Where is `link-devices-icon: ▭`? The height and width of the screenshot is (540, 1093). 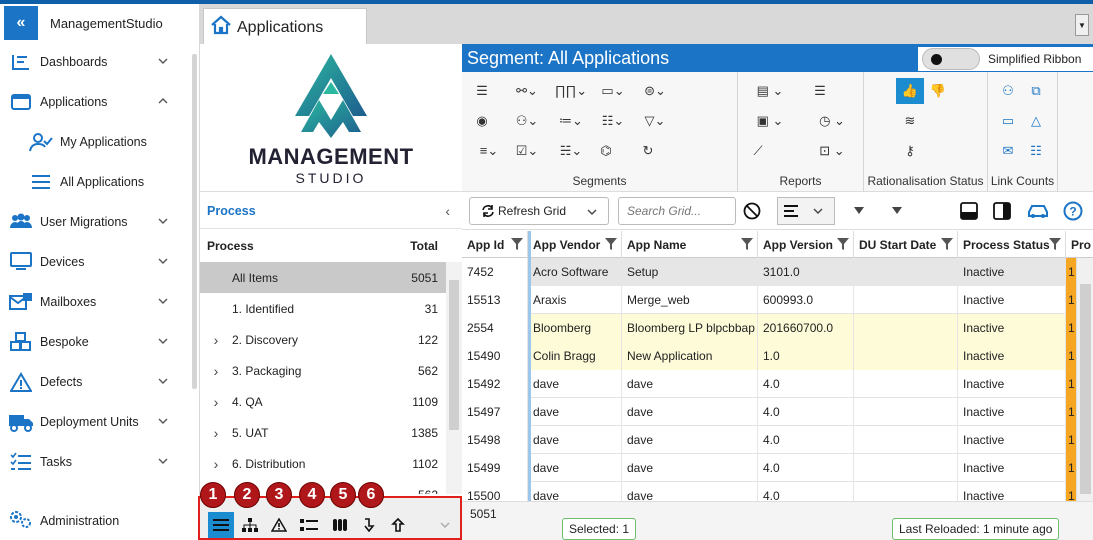 link-devices-icon: ▭ is located at coordinates (1008, 121).